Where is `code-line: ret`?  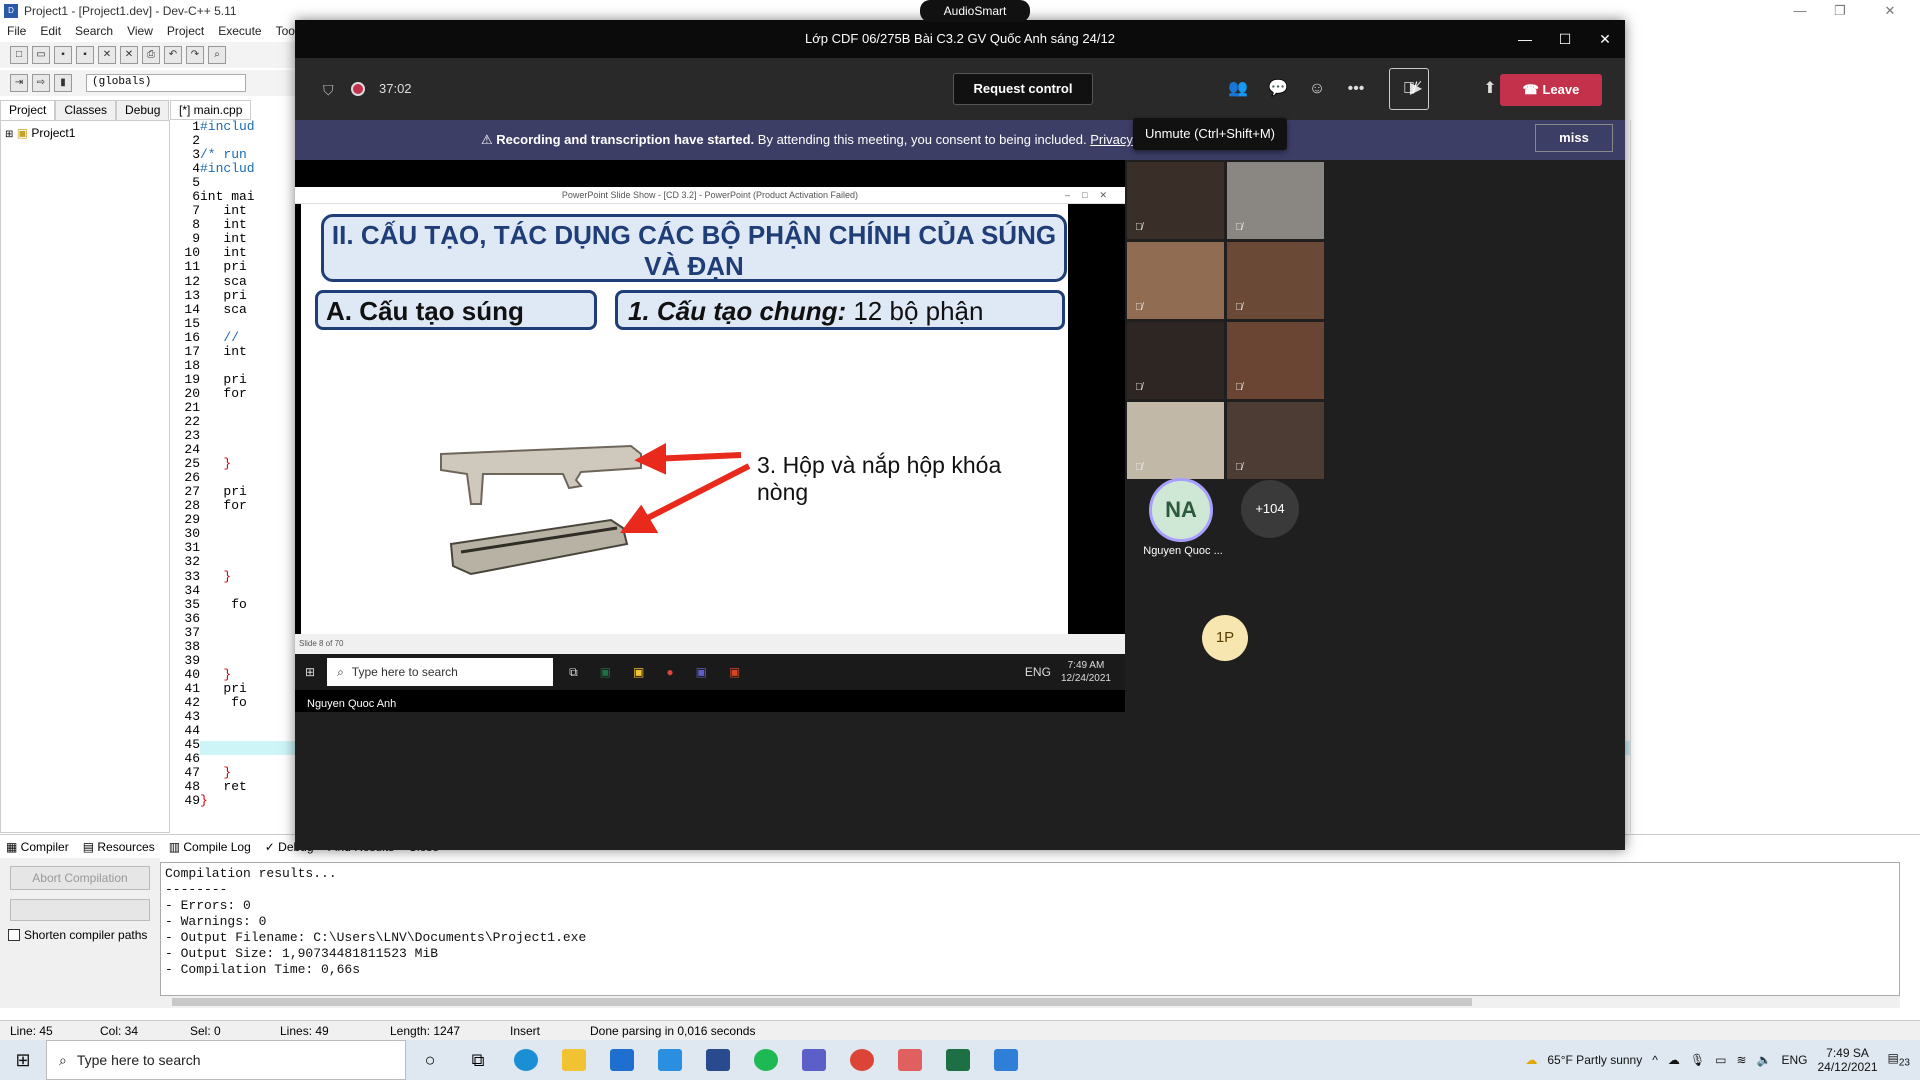 code-line: ret is located at coordinates (250, 787).